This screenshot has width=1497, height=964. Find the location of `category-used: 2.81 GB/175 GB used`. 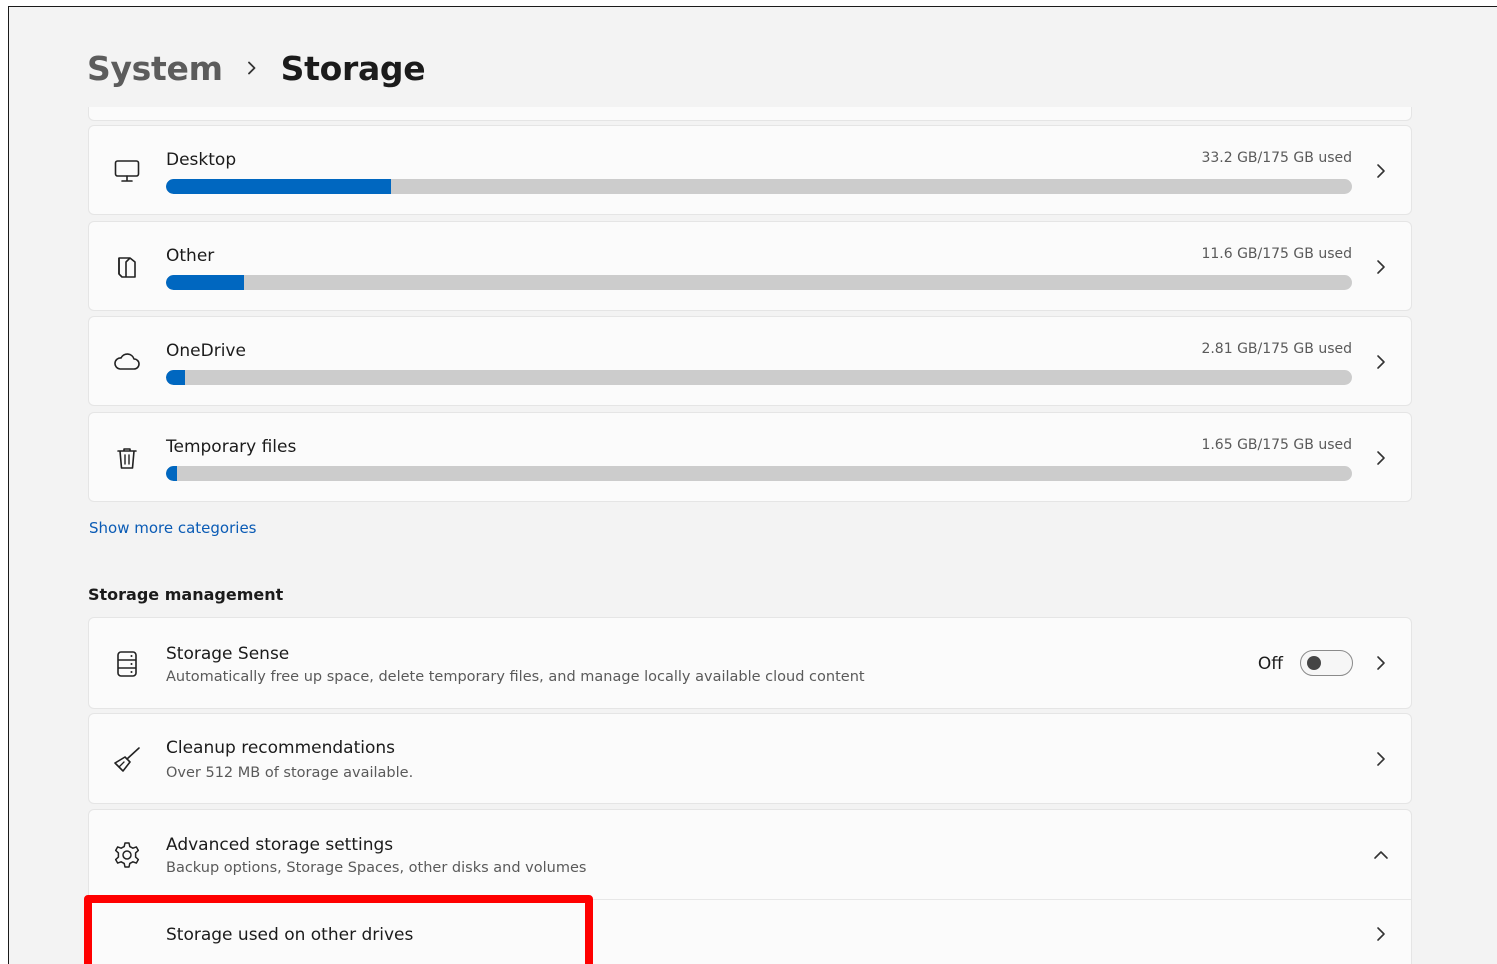

category-used: 2.81 GB/175 GB used is located at coordinates (1276, 349).